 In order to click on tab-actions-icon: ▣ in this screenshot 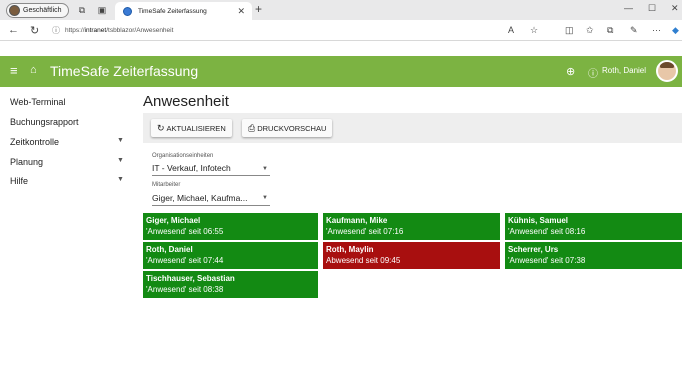, I will do `click(102, 10)`.